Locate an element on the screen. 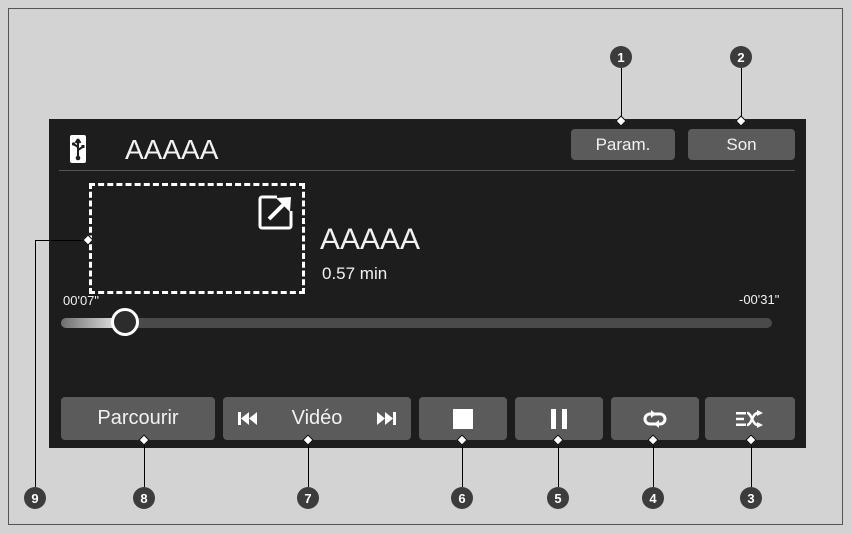 This screenshot has width=851, height=533. track-duration: 0.57 min is located at coordinates (355, 273).